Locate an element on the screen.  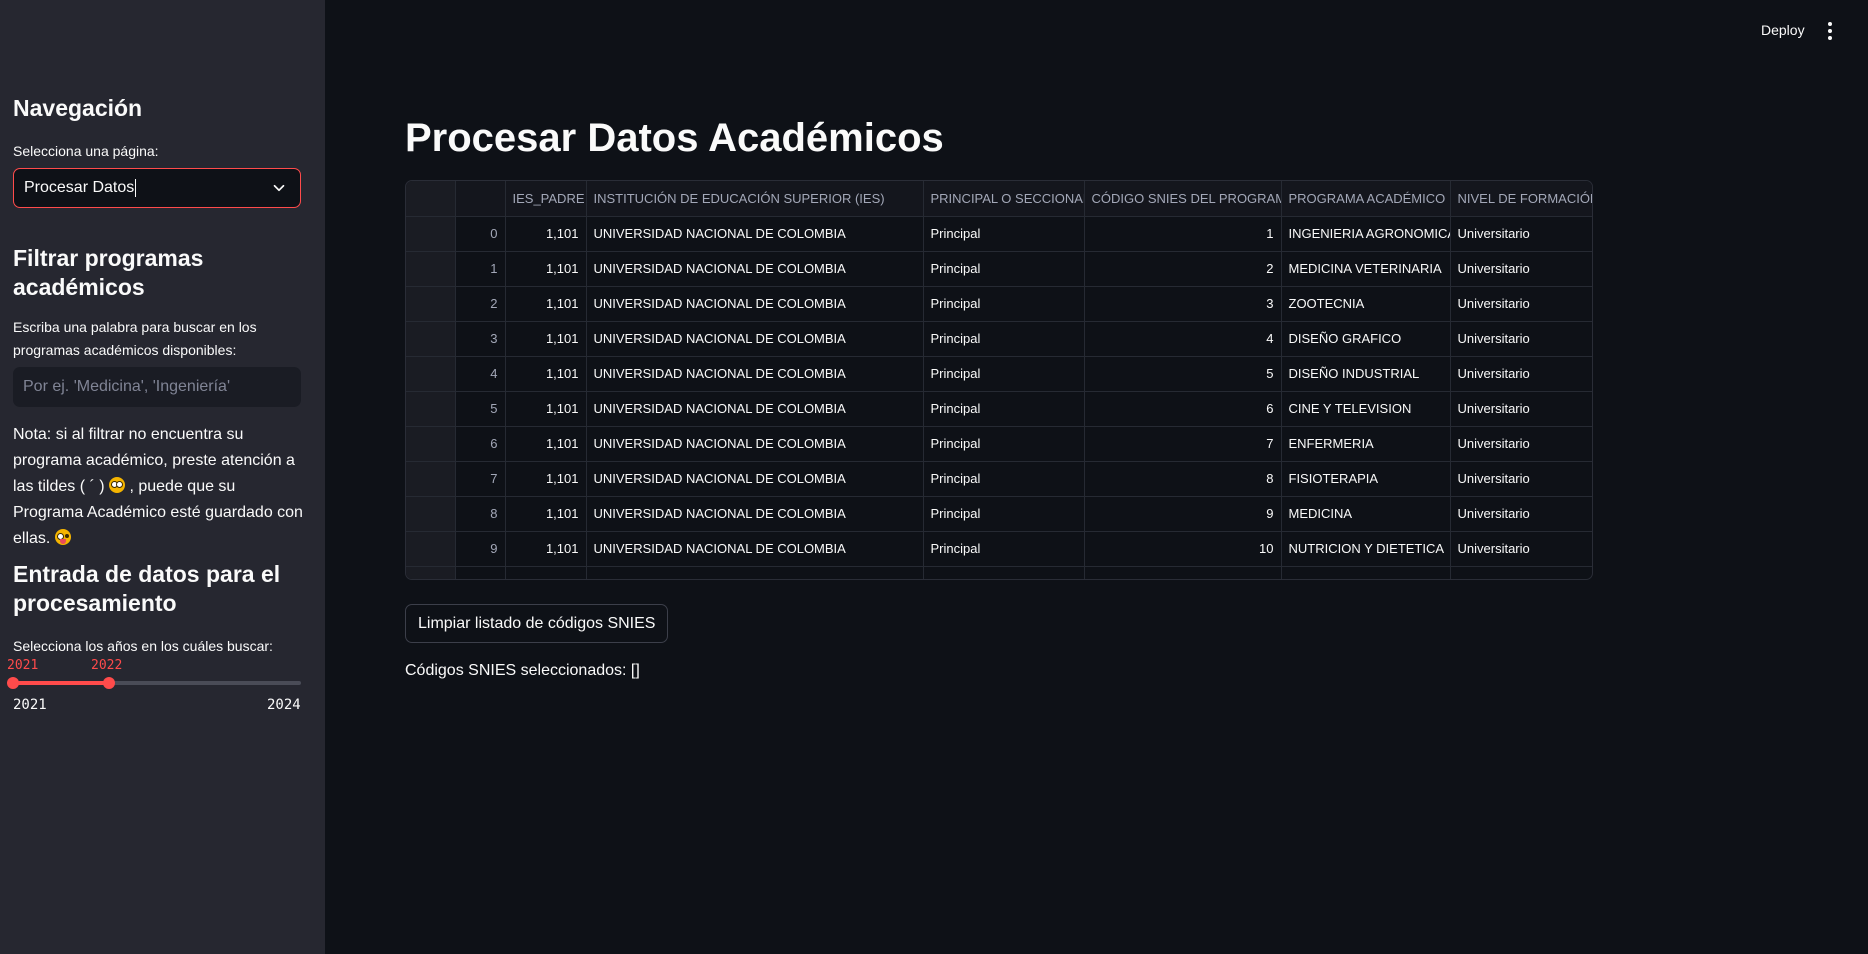
table-cell: ZOOTECNIA is located at coordinates (1366, 304).